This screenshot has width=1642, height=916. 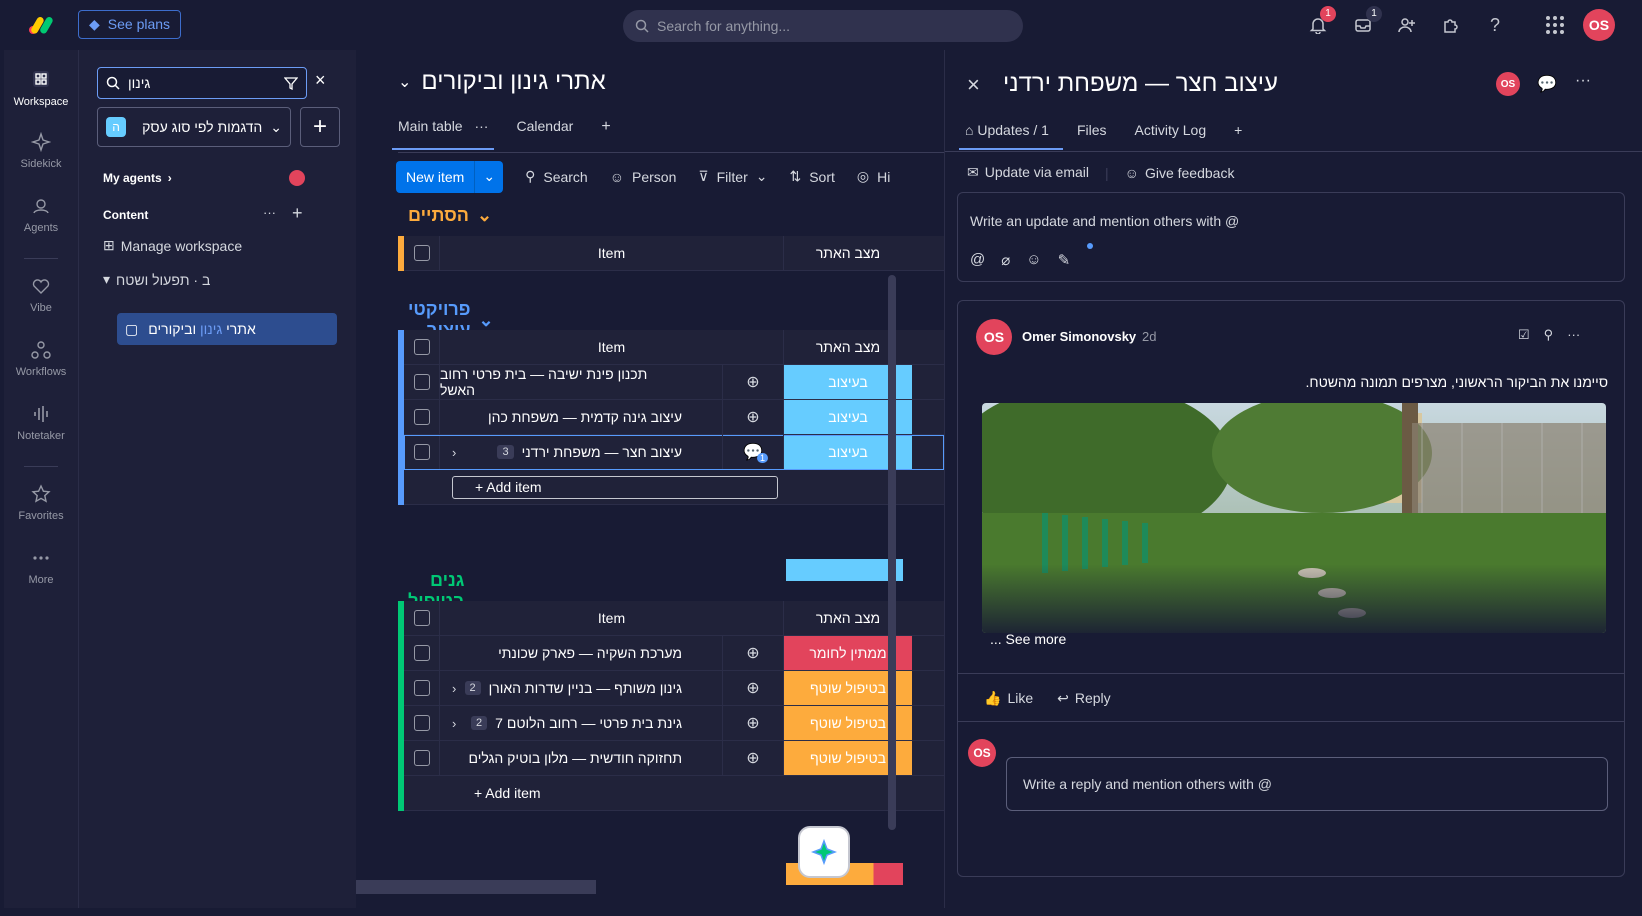 I want to click on chat-icon: 💬, so click(x=1547, y=84).